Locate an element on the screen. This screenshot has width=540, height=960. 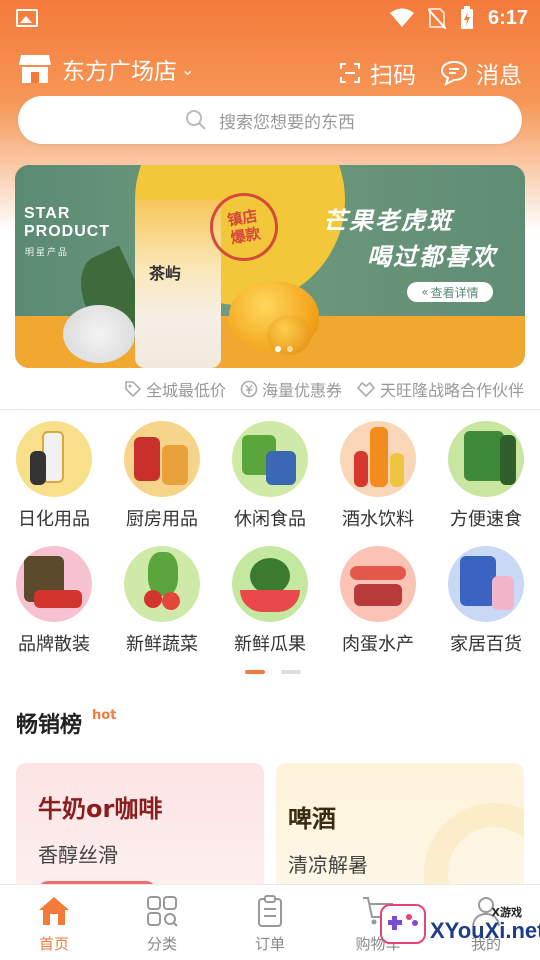
watermark-text: XYouXi.net is located at coordinates (485, 930).